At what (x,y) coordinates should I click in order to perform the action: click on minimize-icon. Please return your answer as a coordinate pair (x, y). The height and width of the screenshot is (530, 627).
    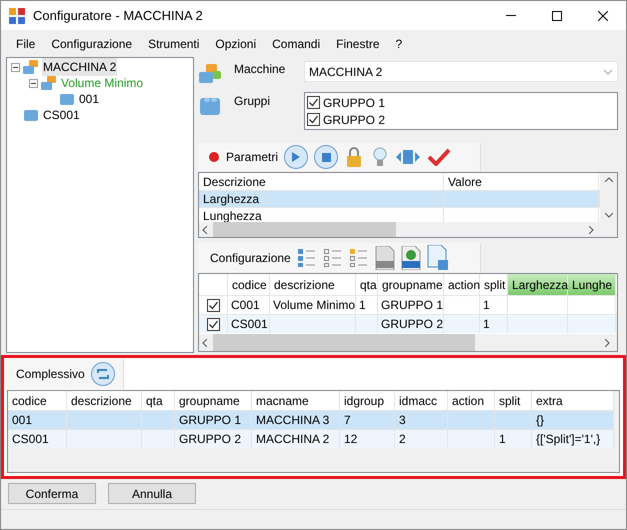
    Looking at the image, I should click on (511, 15).